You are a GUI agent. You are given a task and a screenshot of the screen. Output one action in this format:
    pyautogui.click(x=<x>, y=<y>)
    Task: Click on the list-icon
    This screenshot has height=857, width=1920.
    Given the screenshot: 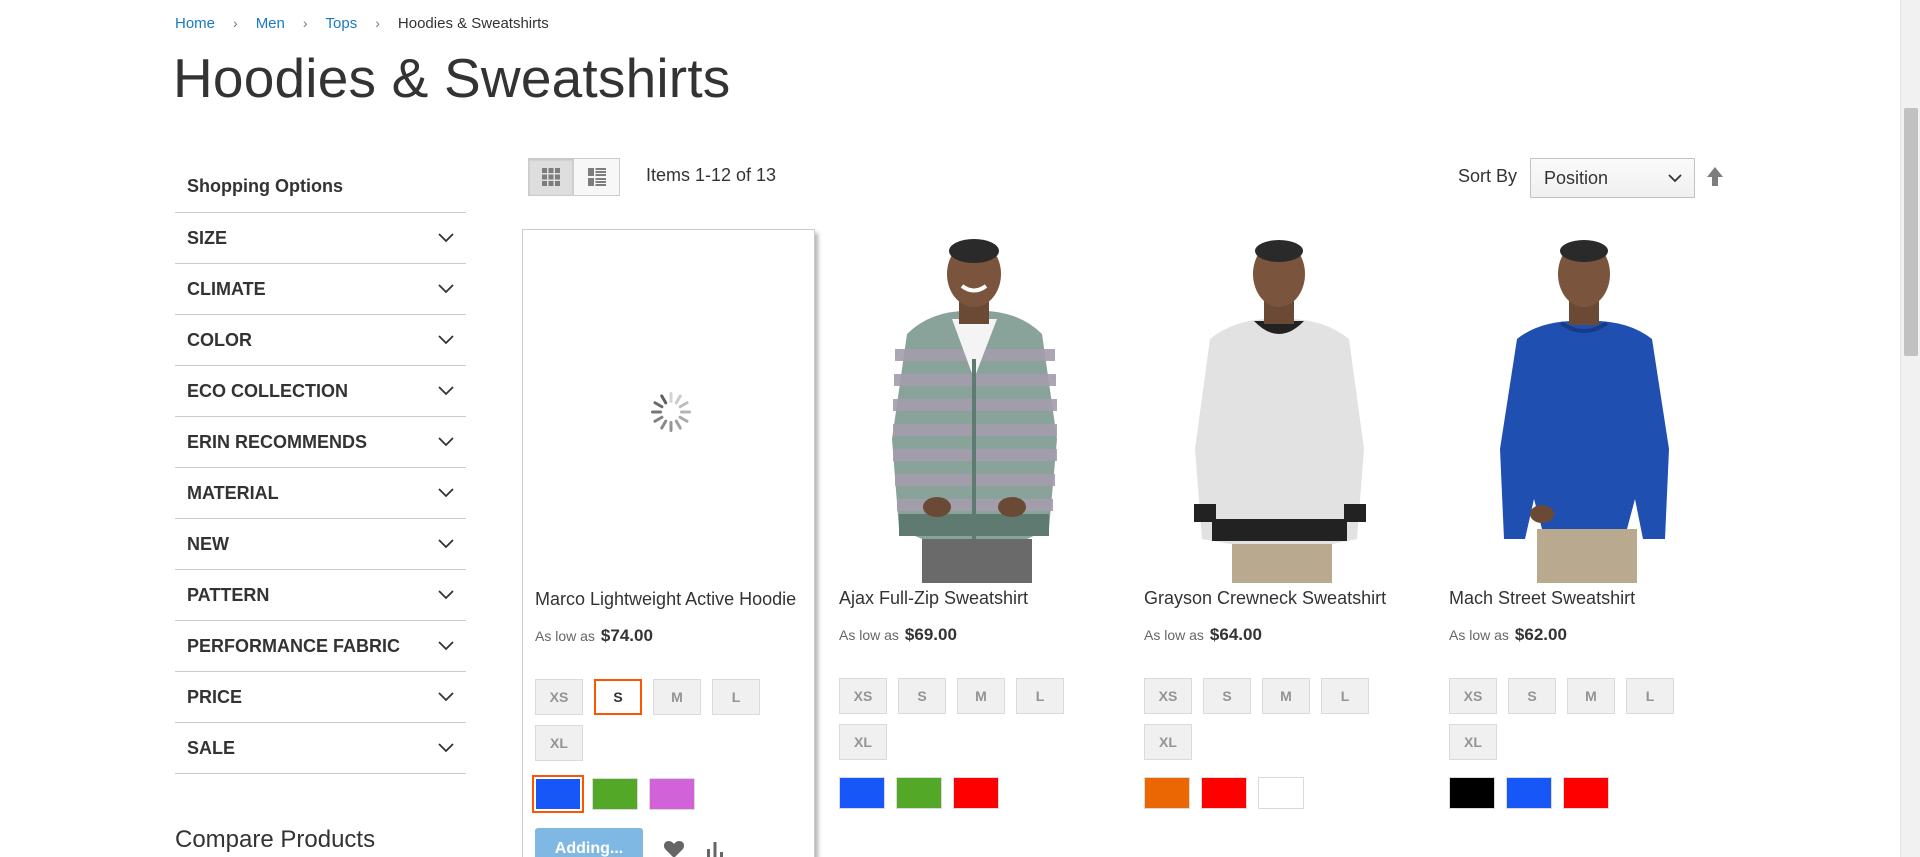 What is the action you would take?
    pyautogui.click(x=596, y=177)
    